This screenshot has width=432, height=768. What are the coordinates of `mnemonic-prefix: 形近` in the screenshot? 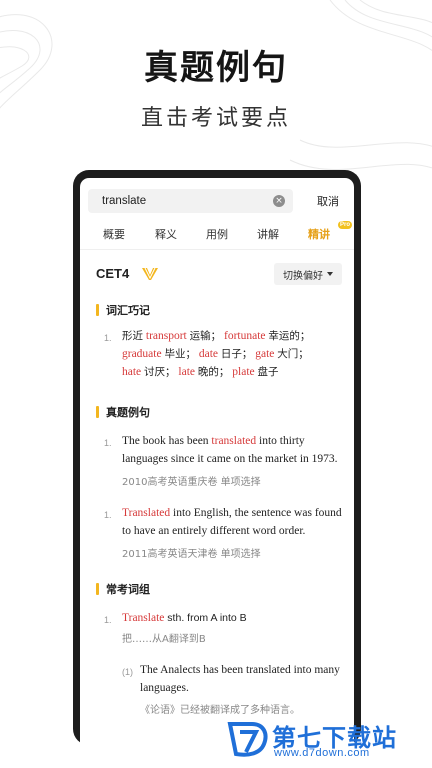 It's located at (132, 336).